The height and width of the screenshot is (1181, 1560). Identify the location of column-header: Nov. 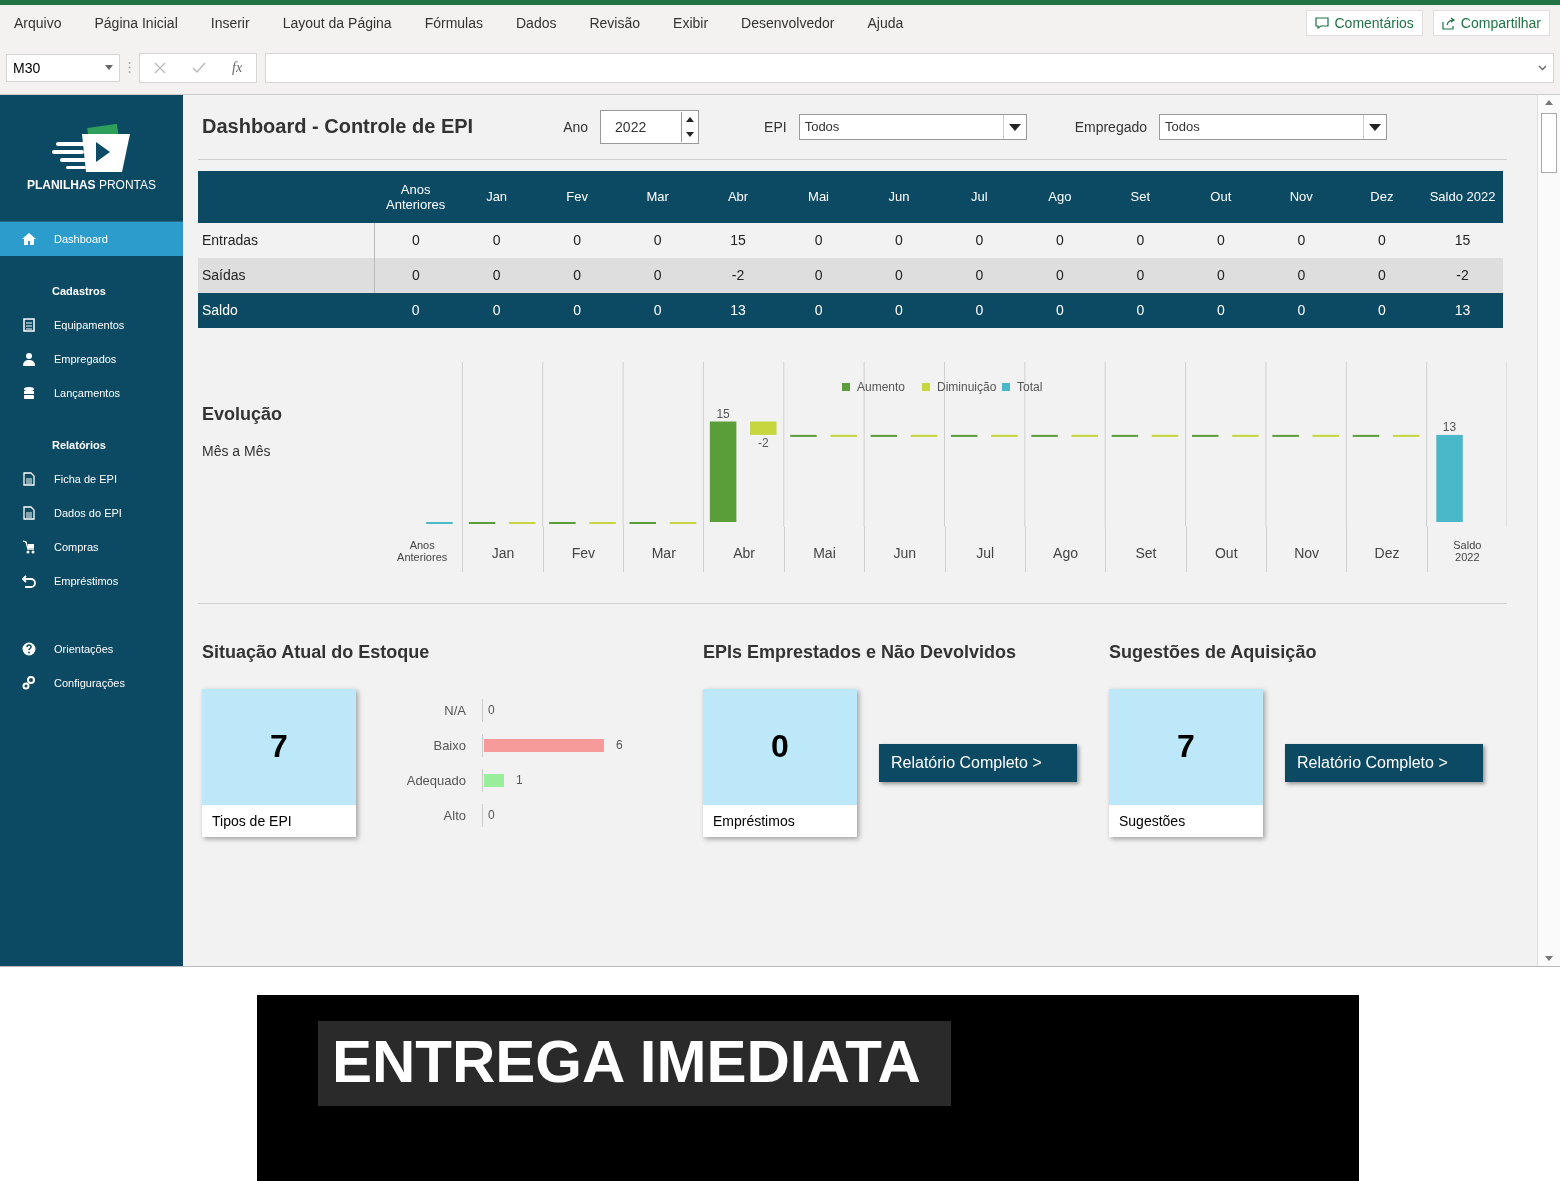
(1301, 196).